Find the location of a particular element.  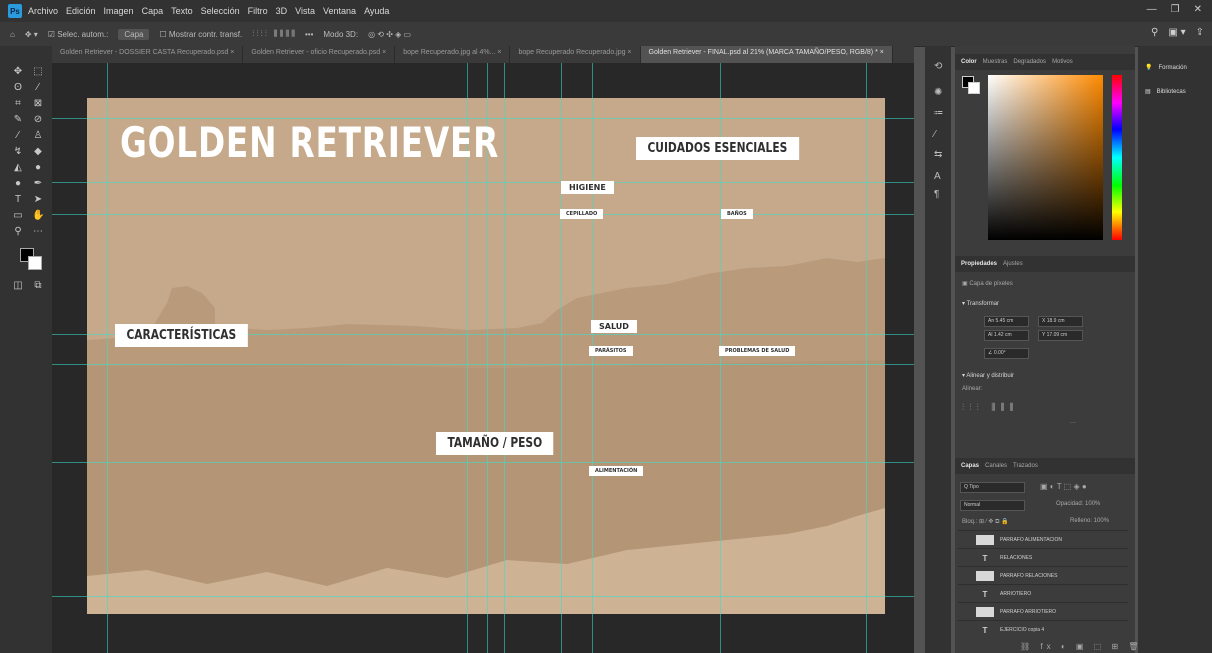

tag-caracteristicas: CARACTERÍSTICAS is located at coordinates (181, 335).